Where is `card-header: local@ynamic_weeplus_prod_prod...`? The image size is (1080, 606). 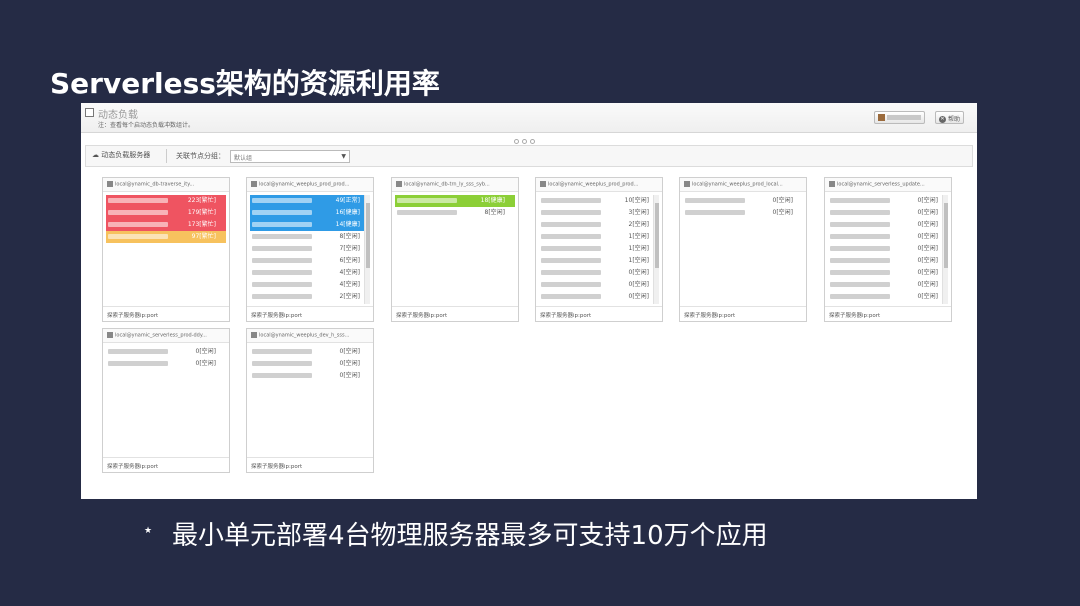
card-header: local@ynamic_weeplus_prod_prod... is located at coordinates (310, 185).